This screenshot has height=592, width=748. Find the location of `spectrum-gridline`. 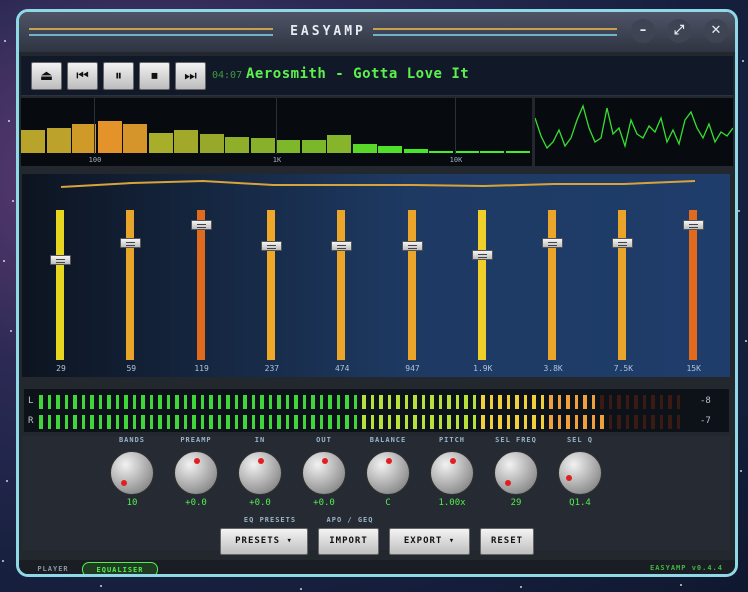

spectrum-gridline is located at coordinates (276, 126).